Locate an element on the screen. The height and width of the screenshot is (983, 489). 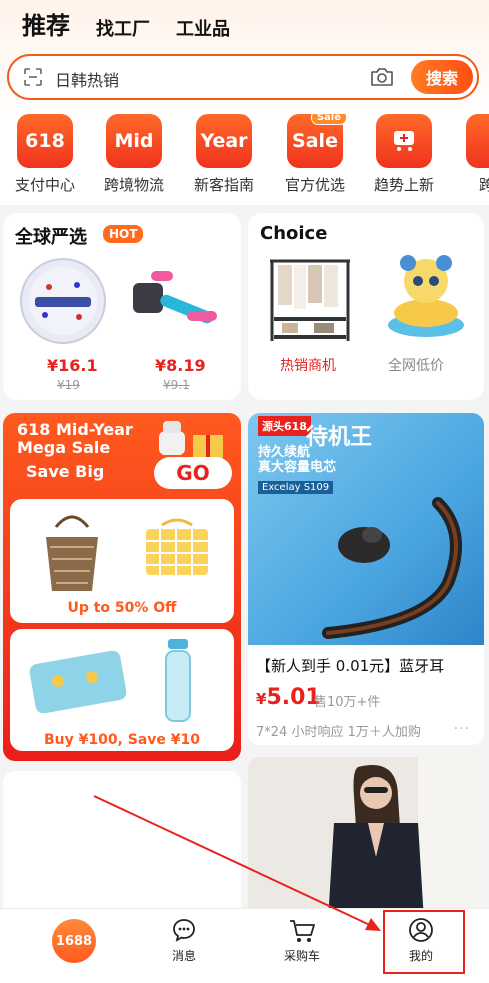
go-button: GO is located at coordinates (193, 473).